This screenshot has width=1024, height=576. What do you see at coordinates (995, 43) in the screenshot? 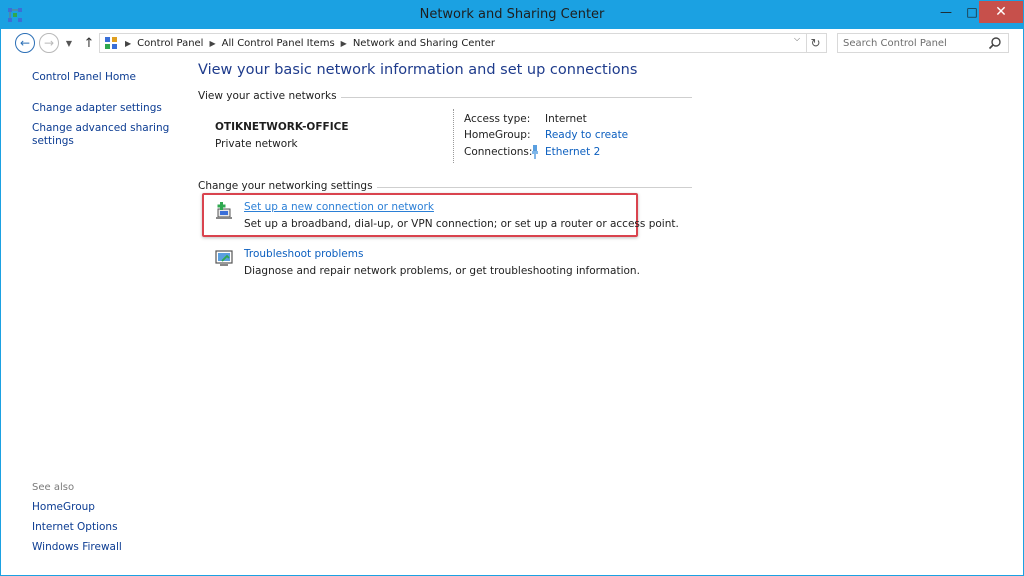
I see `search-icon` at bounding box center [995, 43].